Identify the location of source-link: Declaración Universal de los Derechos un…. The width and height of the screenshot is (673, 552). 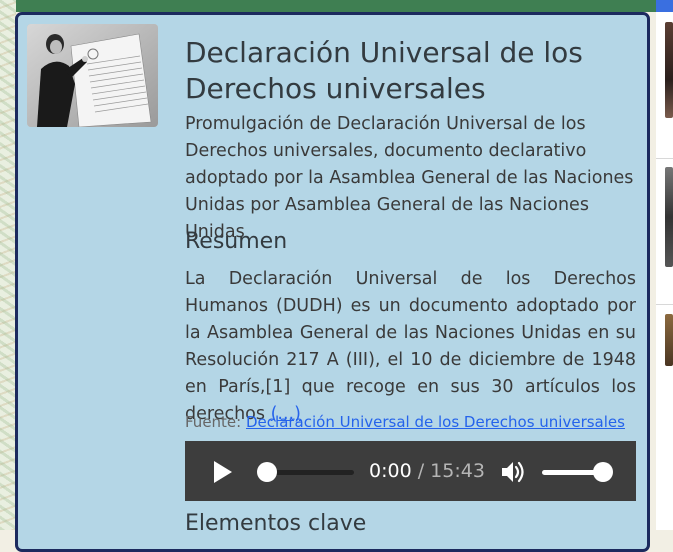
(435, 422).